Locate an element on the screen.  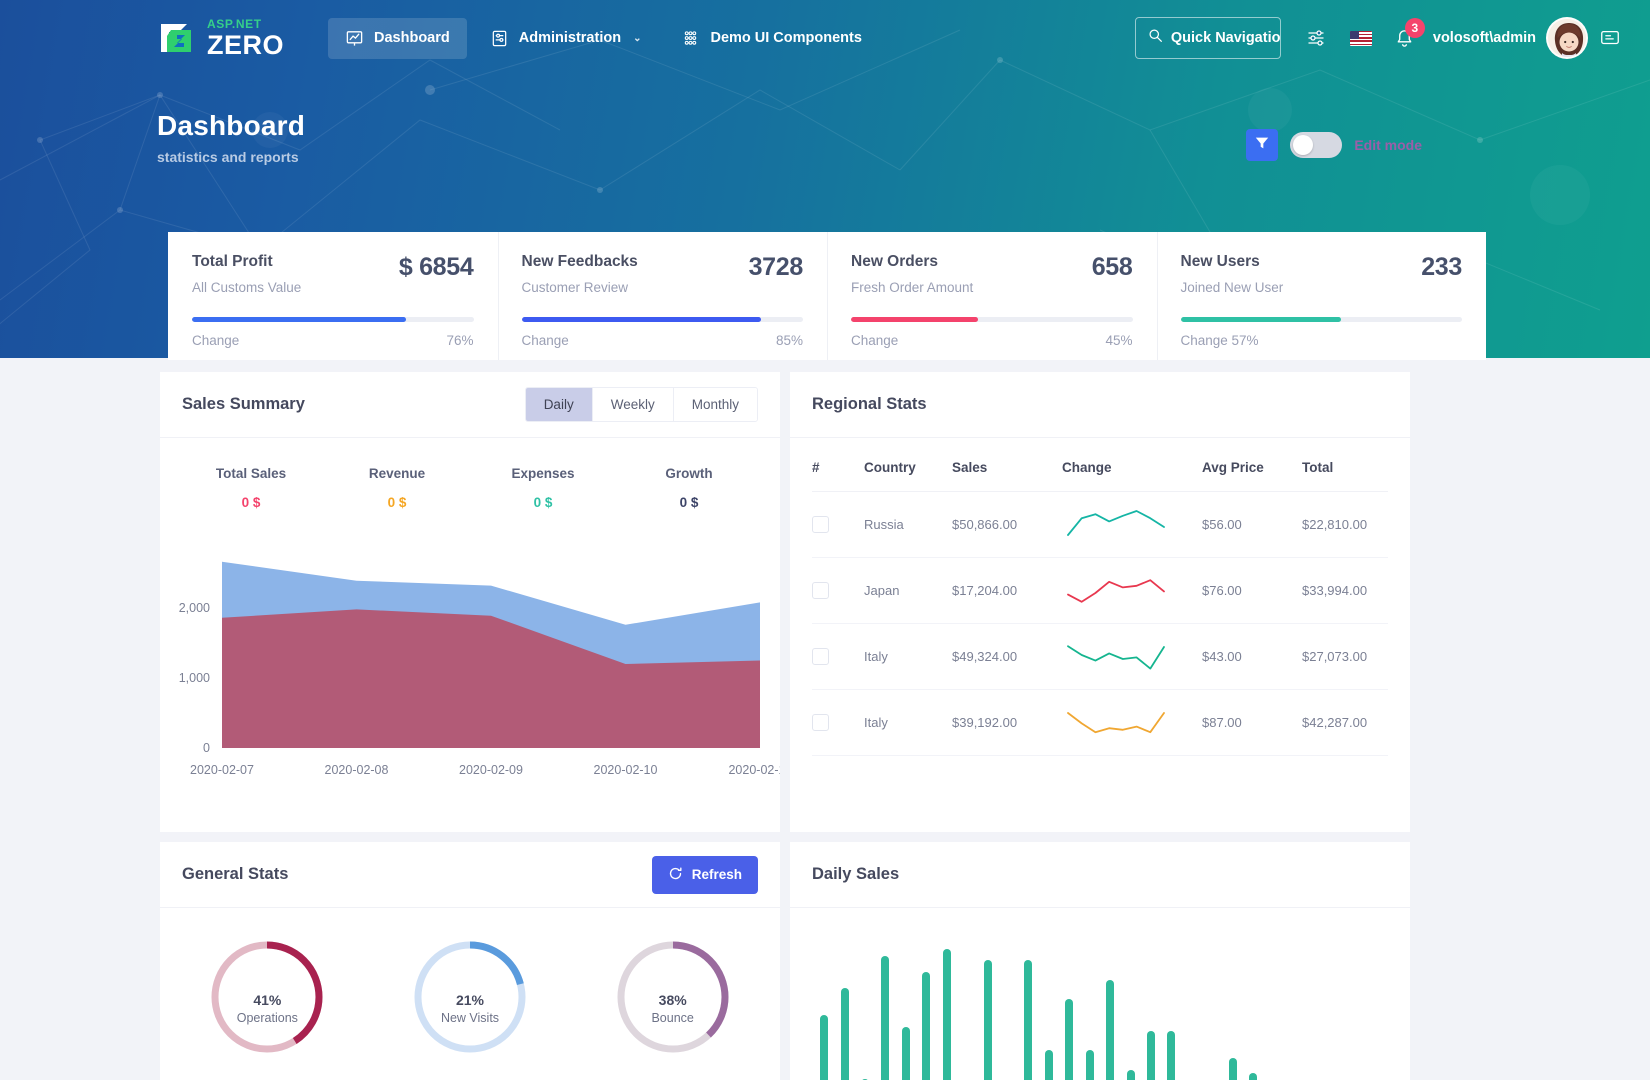
kpi-value: 658 is located at coordinates (1112, 267).